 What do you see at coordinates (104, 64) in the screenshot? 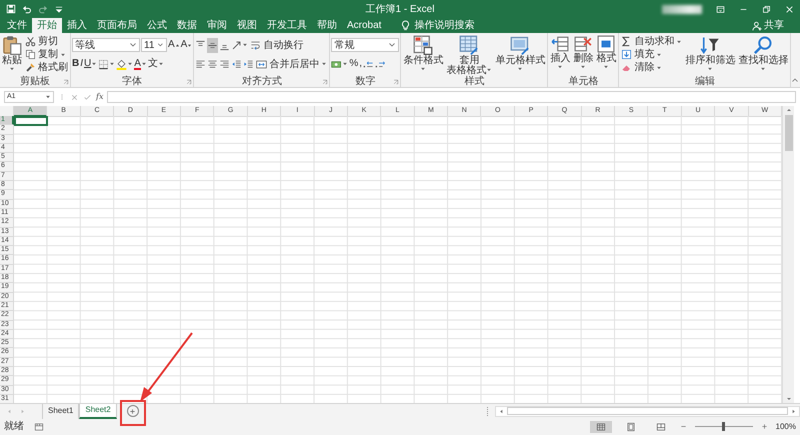
I see `border-icon` at bounding box center [104, 64].